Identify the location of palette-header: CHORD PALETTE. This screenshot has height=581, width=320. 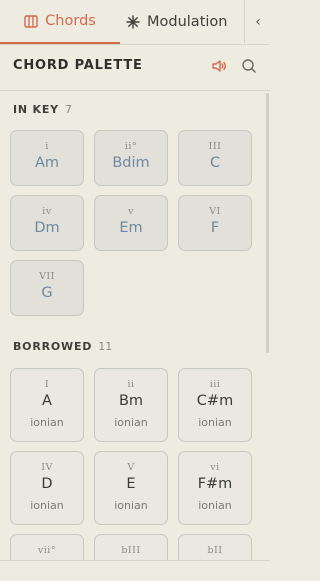
(135, 67).